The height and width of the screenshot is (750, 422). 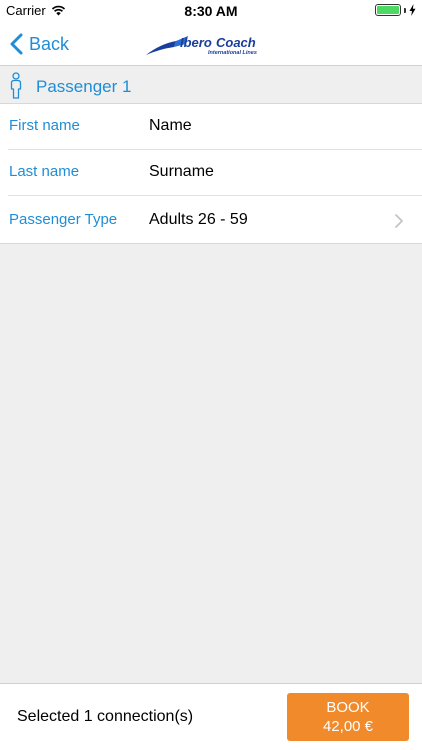 What do you see at coordinates (84, 86) in the screenshot?
I see `section-title: Passenger 1` at bounding box center [84, 86].